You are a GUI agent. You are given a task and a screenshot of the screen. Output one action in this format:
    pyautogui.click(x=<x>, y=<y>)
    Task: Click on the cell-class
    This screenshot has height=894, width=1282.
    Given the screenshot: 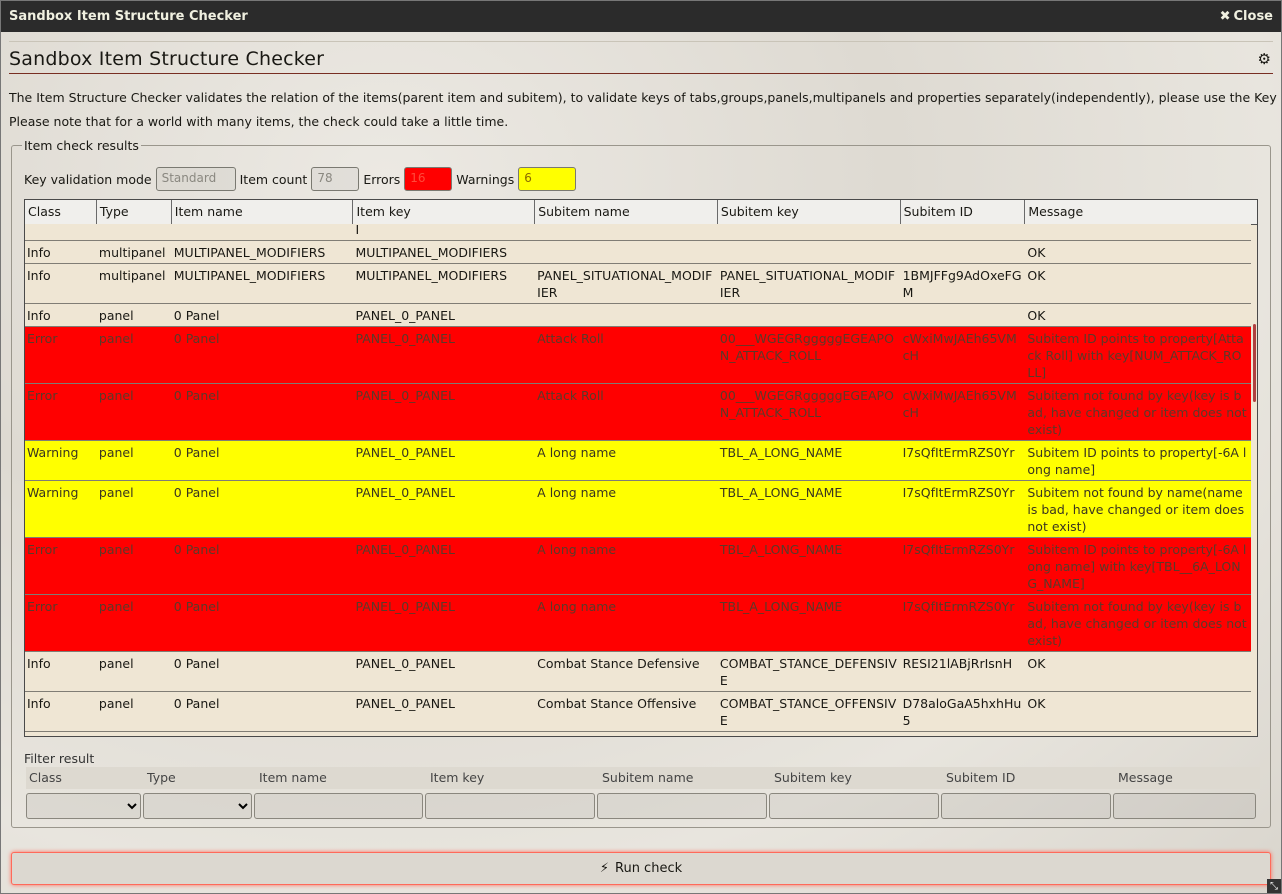 What is the action you would take?
    pyautogui.click(x=61, y=232)
    